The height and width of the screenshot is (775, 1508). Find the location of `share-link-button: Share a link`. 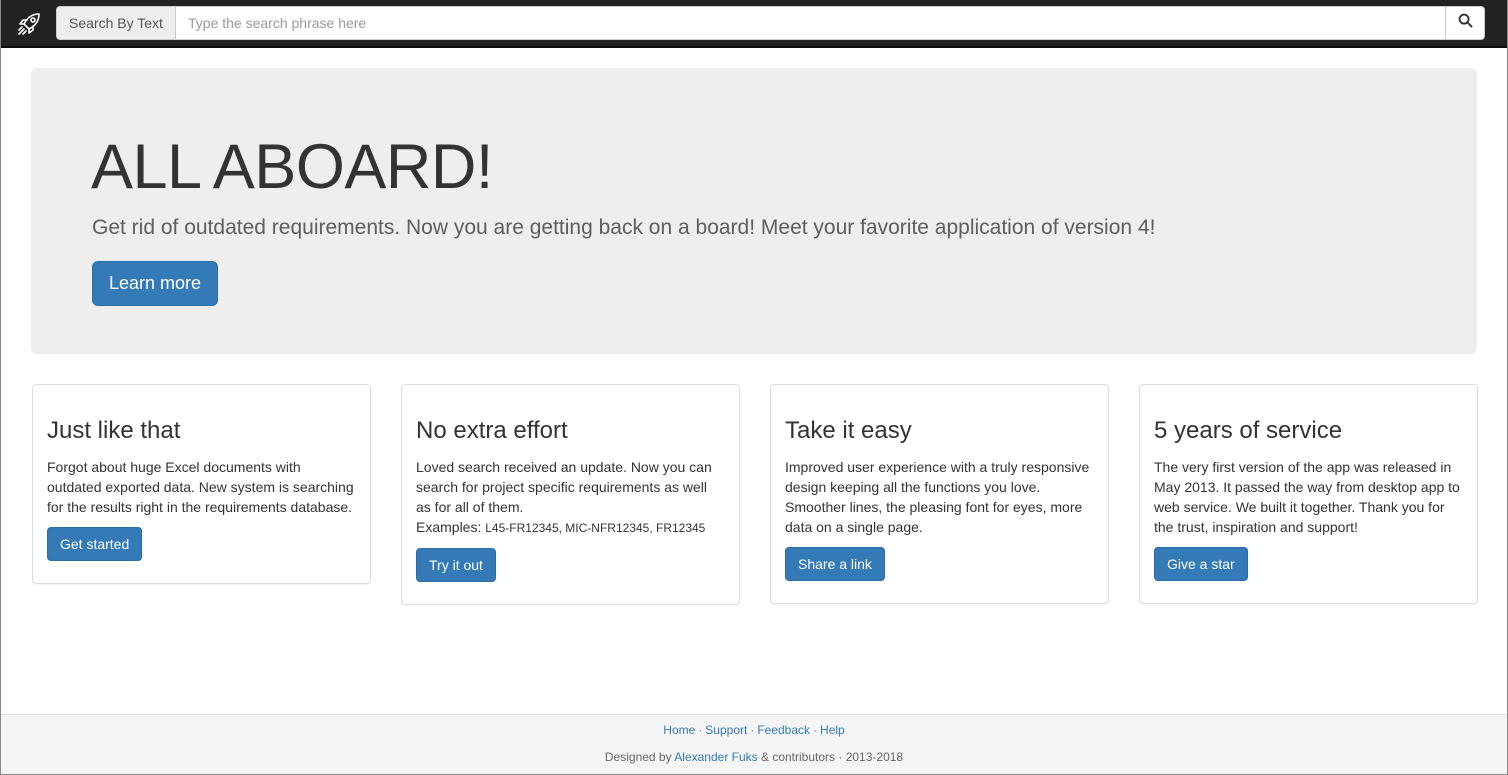

share-link-button: Share a link is located at coordinates (835, 564).